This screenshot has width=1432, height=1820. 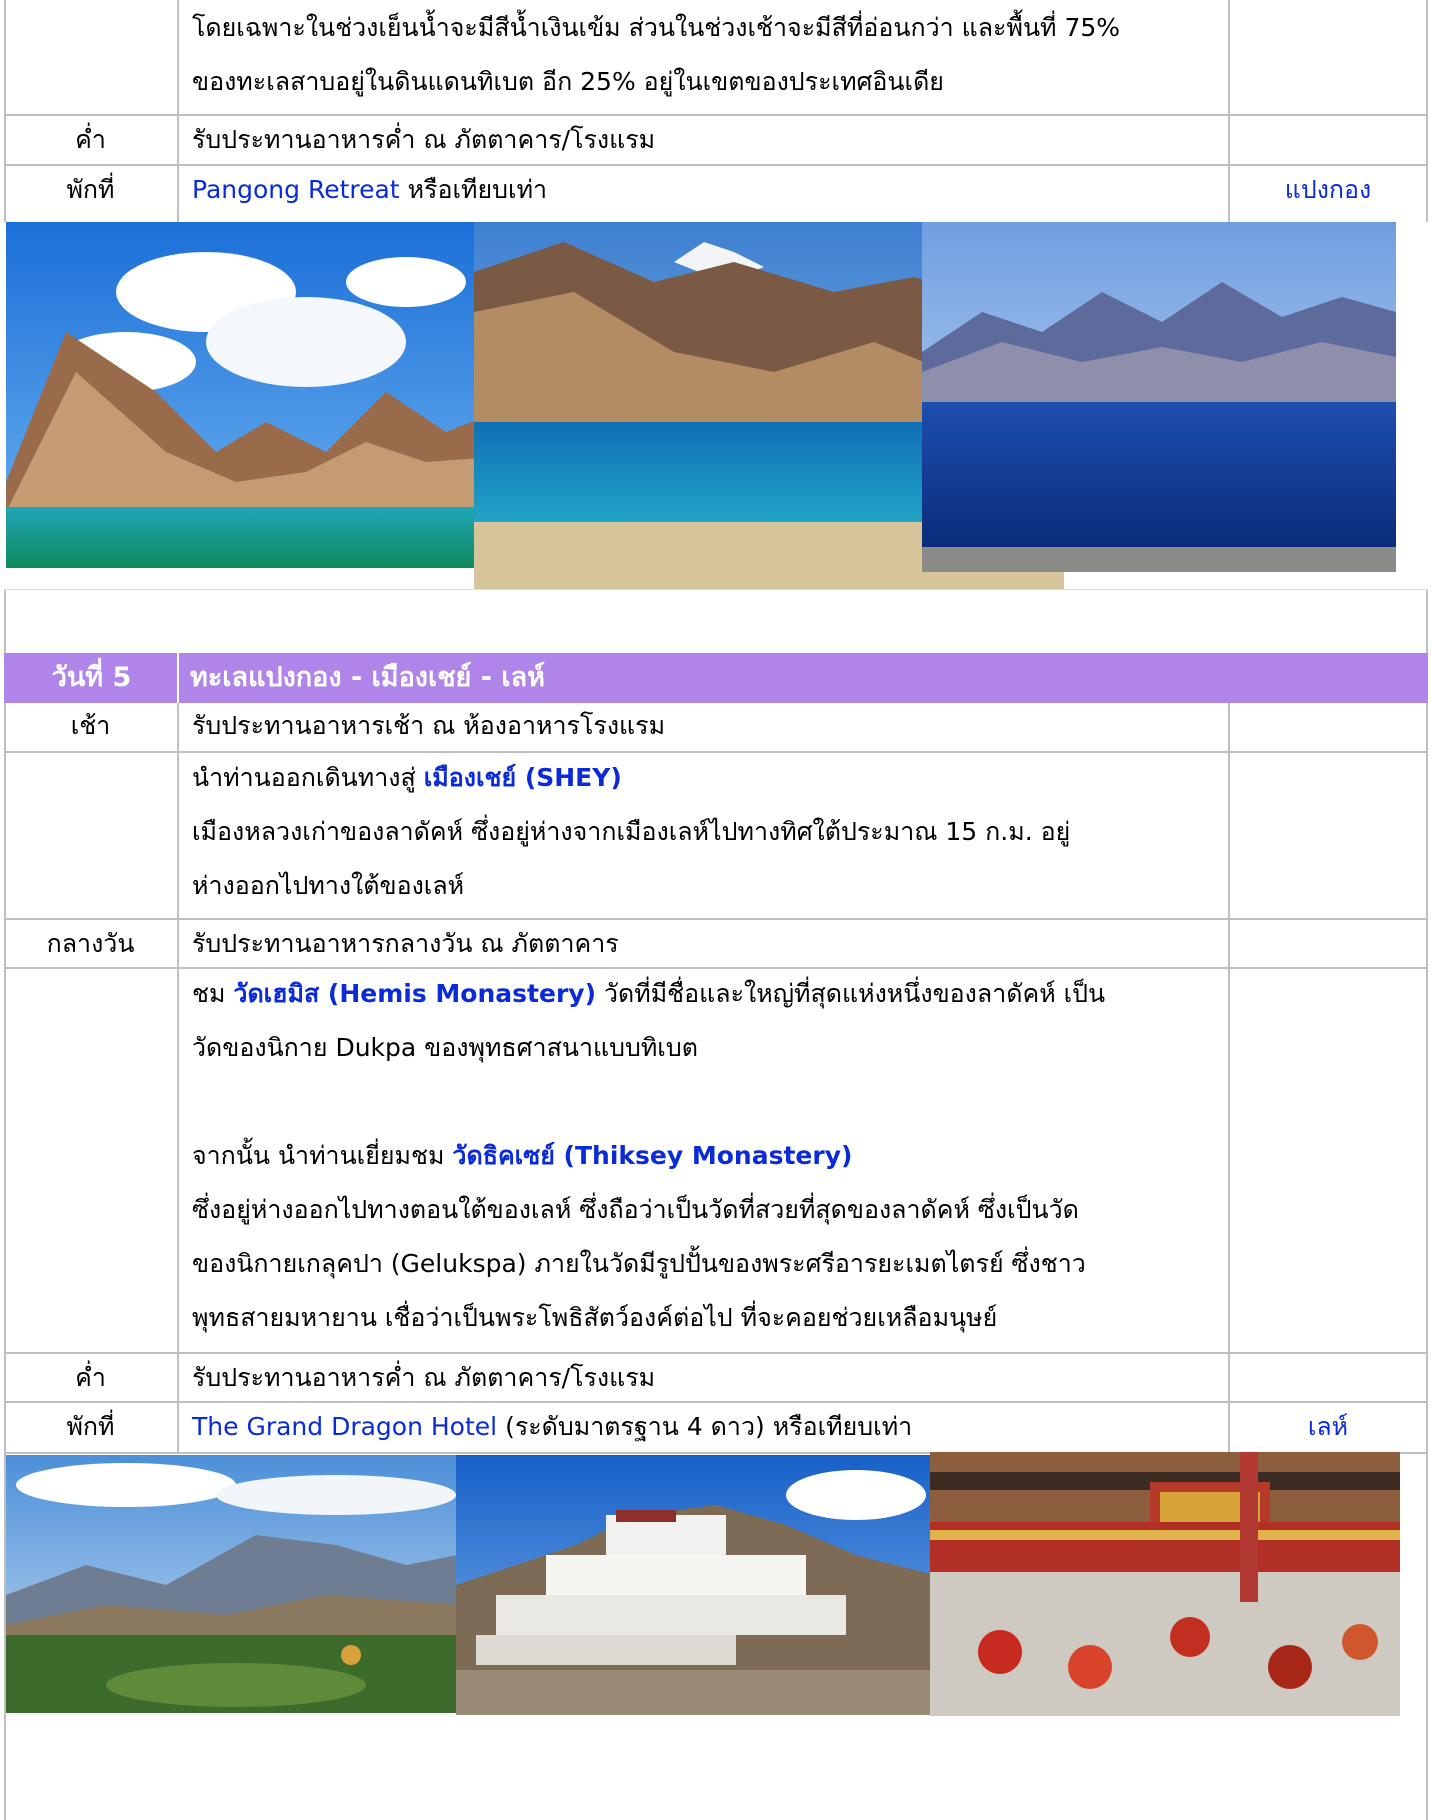 I want to click on photo-pangong-mountains-clouds, so click(x=251, y=395).